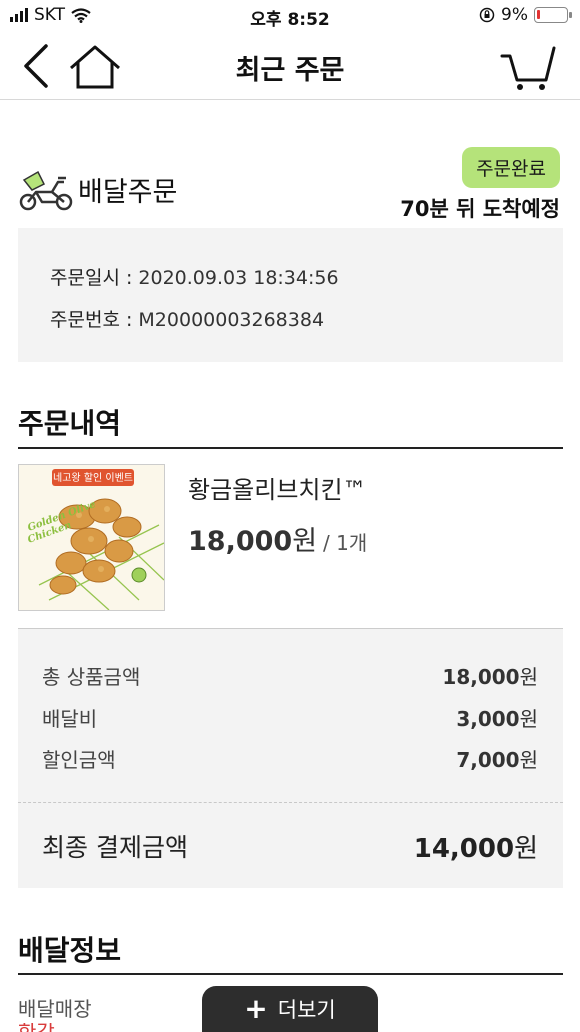 This screenshot has width=580, height=1032. I want to click on summary-value: 18,000원, so click(490, 675).